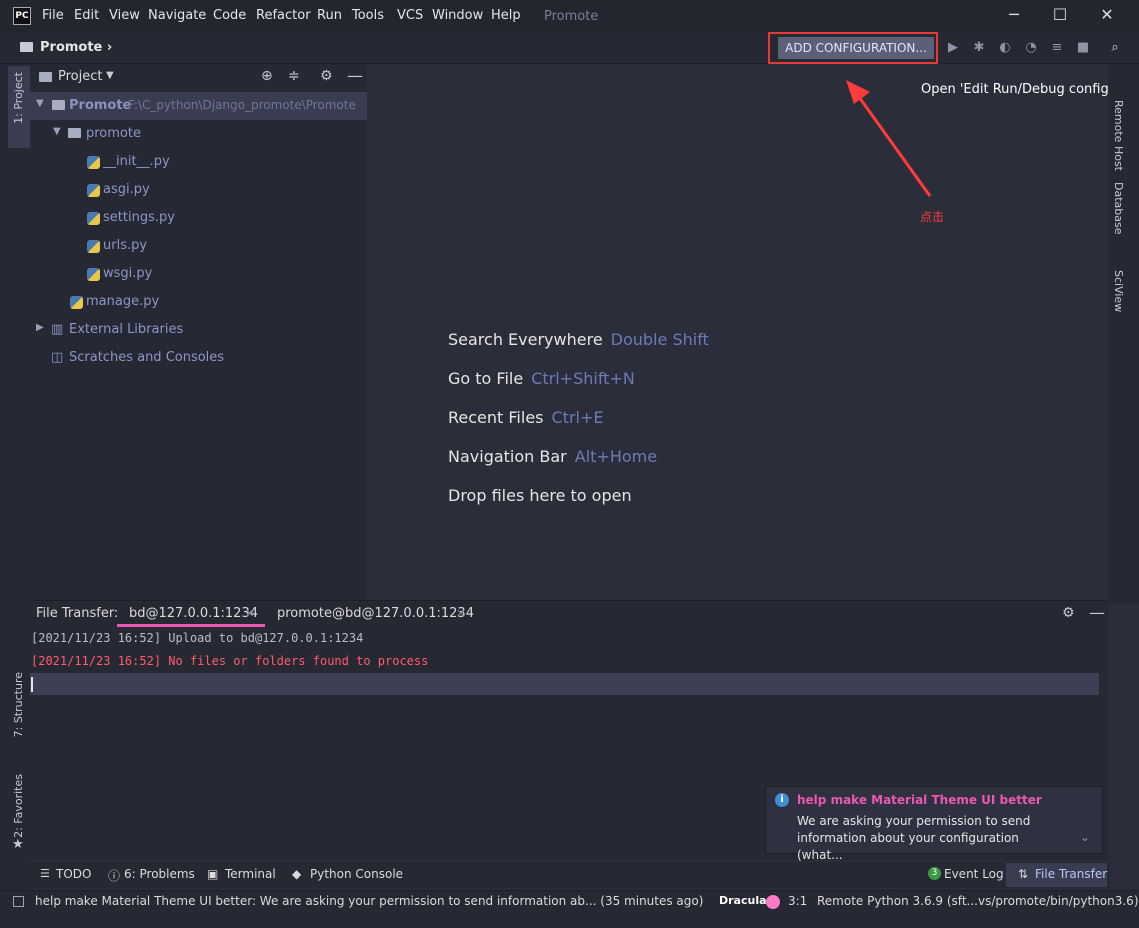 This screenshot has width=1139, height=928. What do you see at coordinates (267, 76) in the screenshot?
I see `locate-icon: ⊕` at bounding box center [267, 76].